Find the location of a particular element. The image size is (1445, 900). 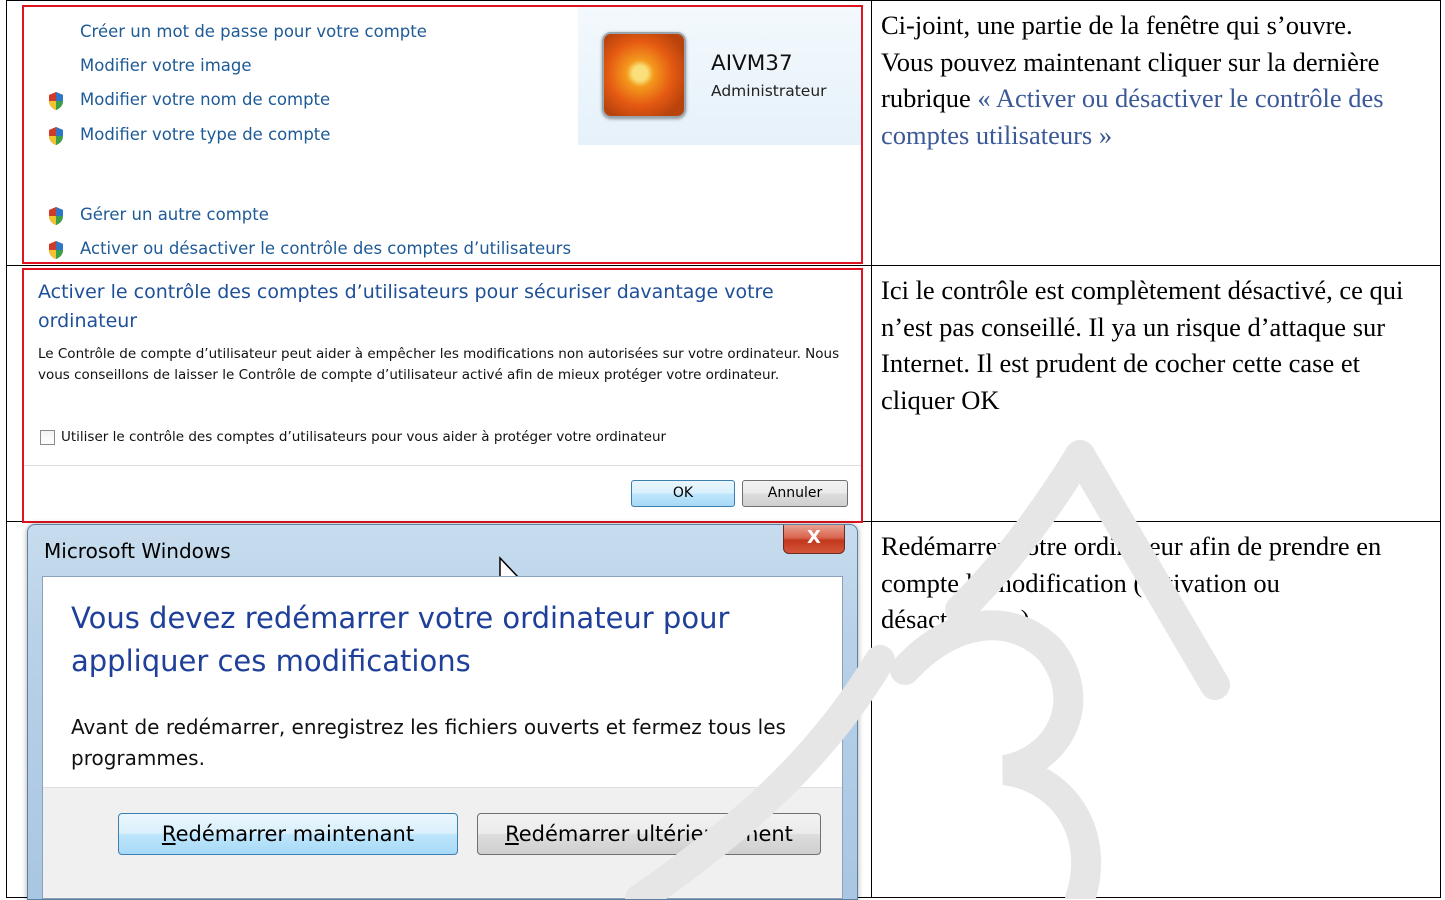

restart-now-button: Redémarrer maintenant is located at coordinates (288, 834).